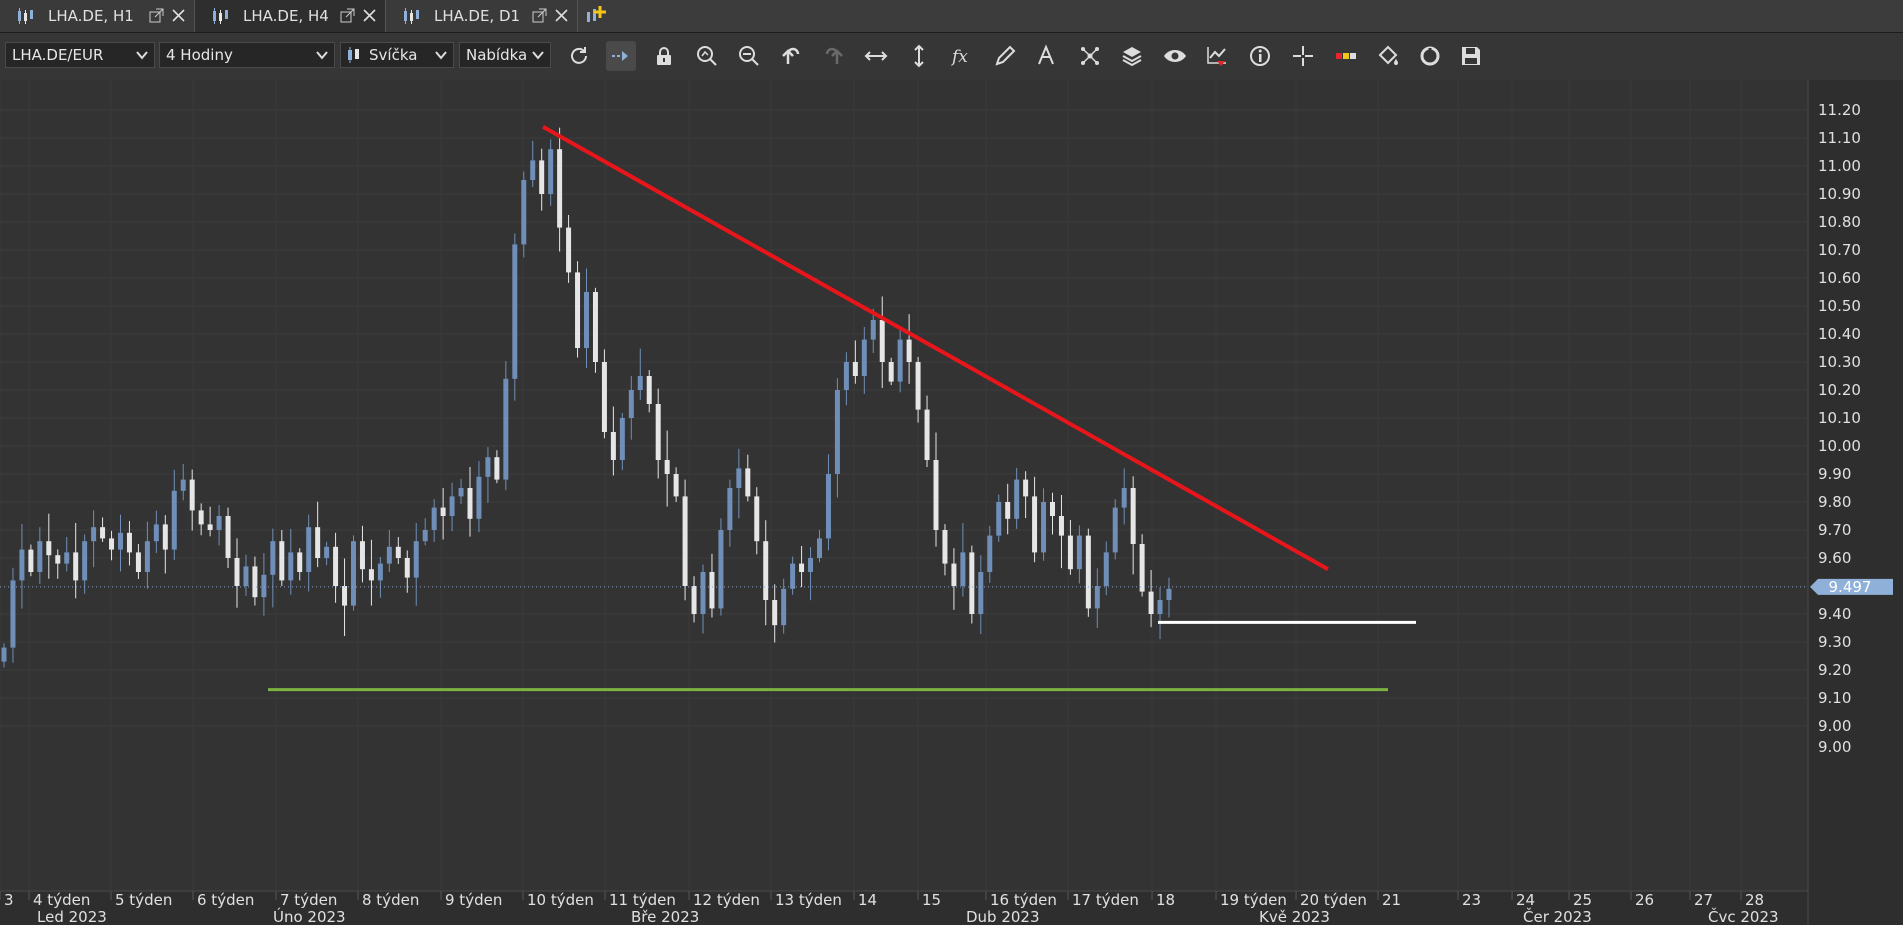 This screenshot has width=1903, height=925. I want to click on visibility-button, so click(1175, 56).